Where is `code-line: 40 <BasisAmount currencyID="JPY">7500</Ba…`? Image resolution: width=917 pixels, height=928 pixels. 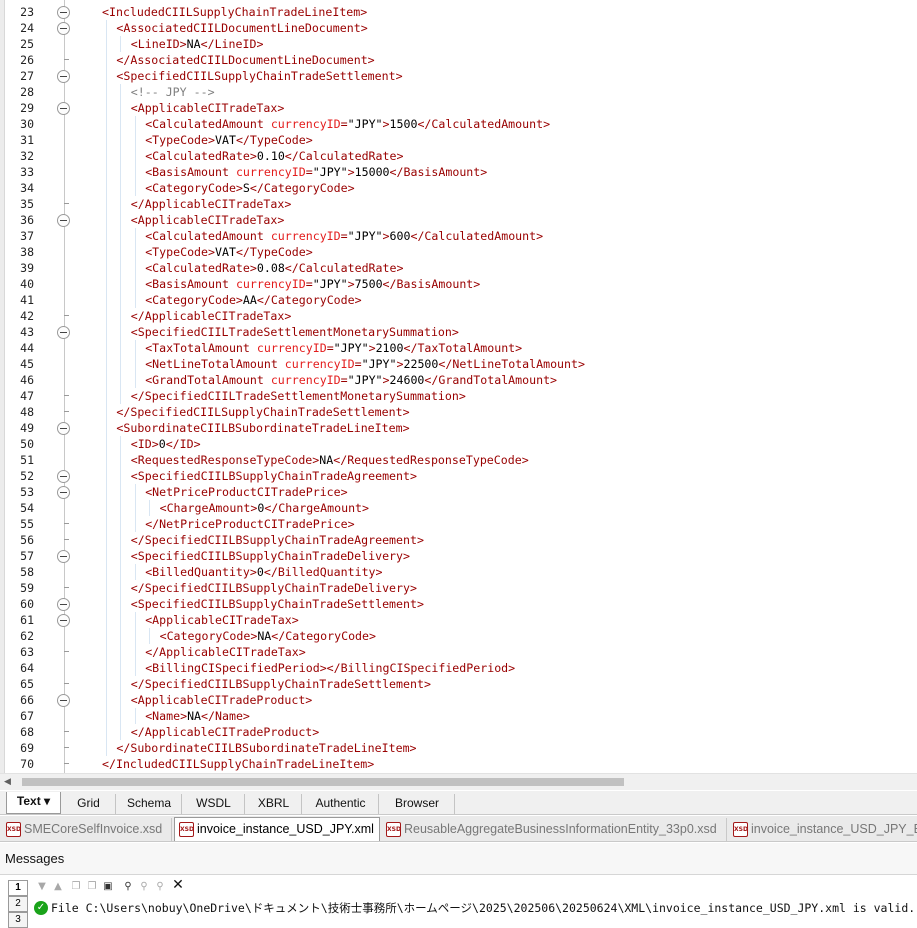 code-line: 40 <BasisAmount currencyID="JPY">7500</Ba… is located at coordinates (458, 284).